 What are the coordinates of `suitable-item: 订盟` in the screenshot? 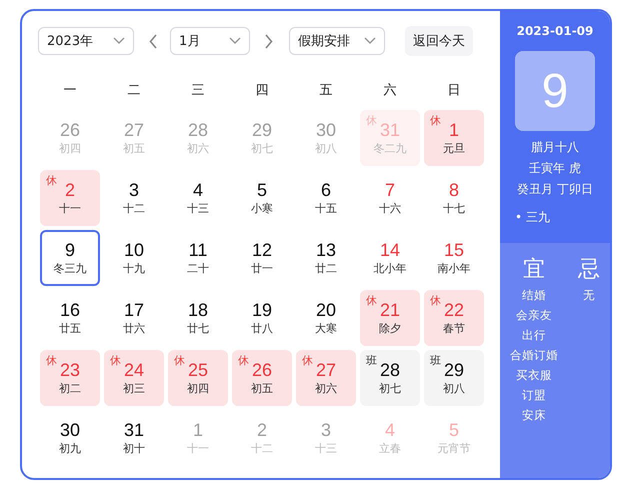 It's located at (534, 395).